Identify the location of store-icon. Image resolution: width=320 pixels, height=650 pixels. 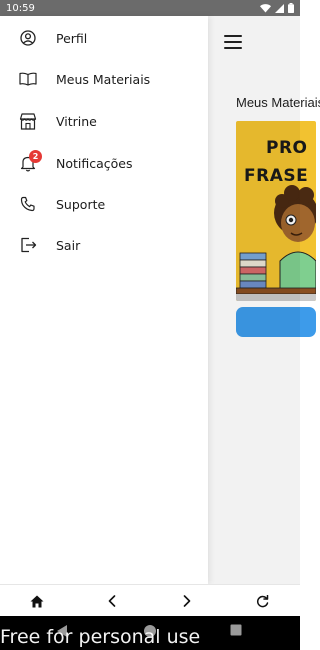
(28, 121).